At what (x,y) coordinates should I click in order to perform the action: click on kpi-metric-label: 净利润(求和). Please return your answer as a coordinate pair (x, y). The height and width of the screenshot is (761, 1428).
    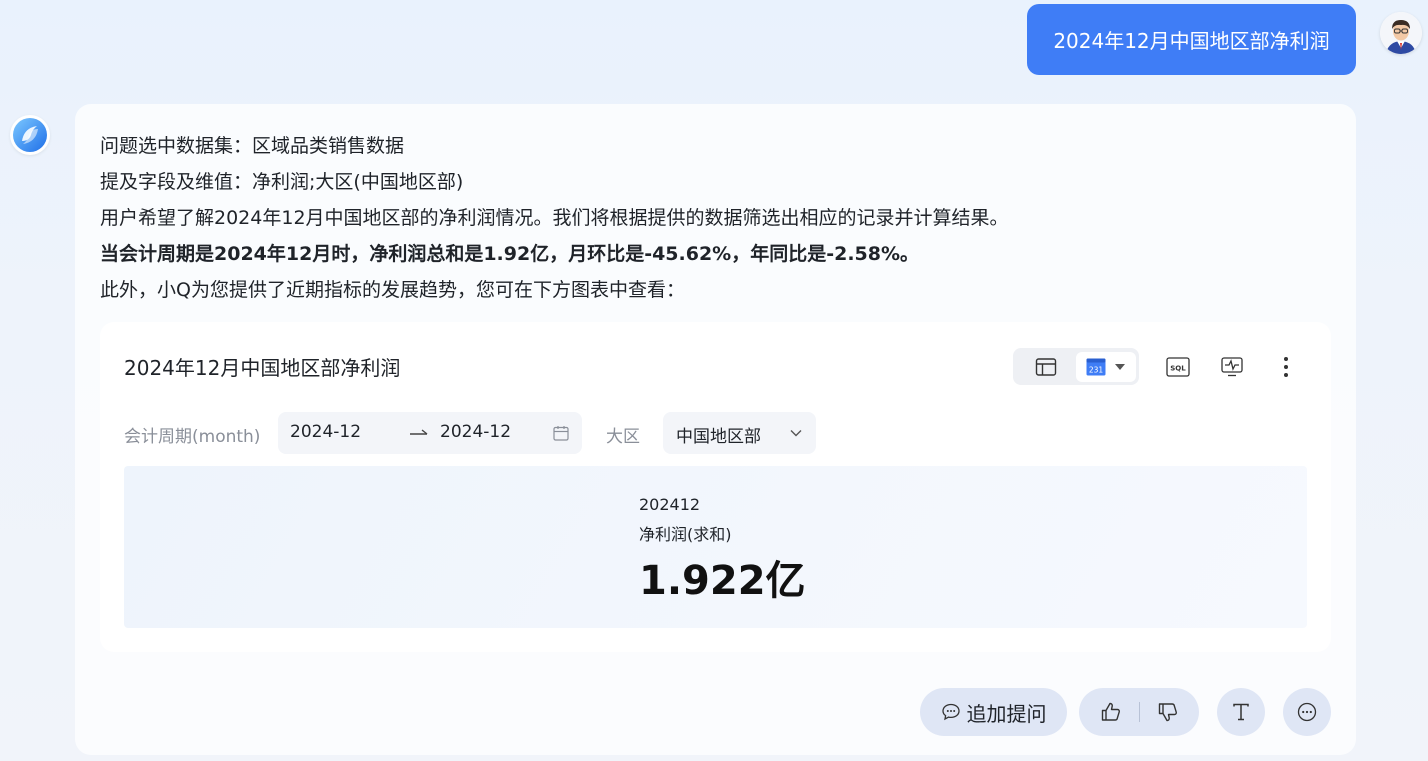
    Looking at the image, I should click on (685, 534).